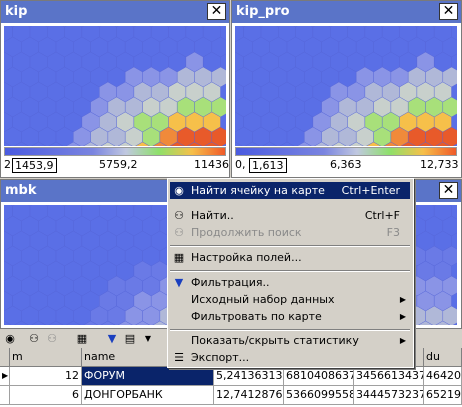  I want to click on table-cell: 34445732378, so click(389, 395).